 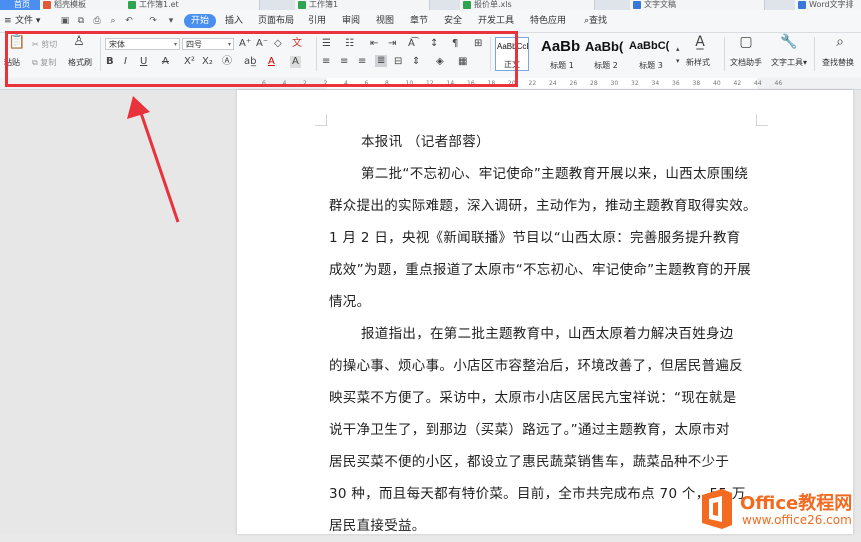 I want to click on style-heading-2: AaBb( 标题 2, so click(x=606, y=54).